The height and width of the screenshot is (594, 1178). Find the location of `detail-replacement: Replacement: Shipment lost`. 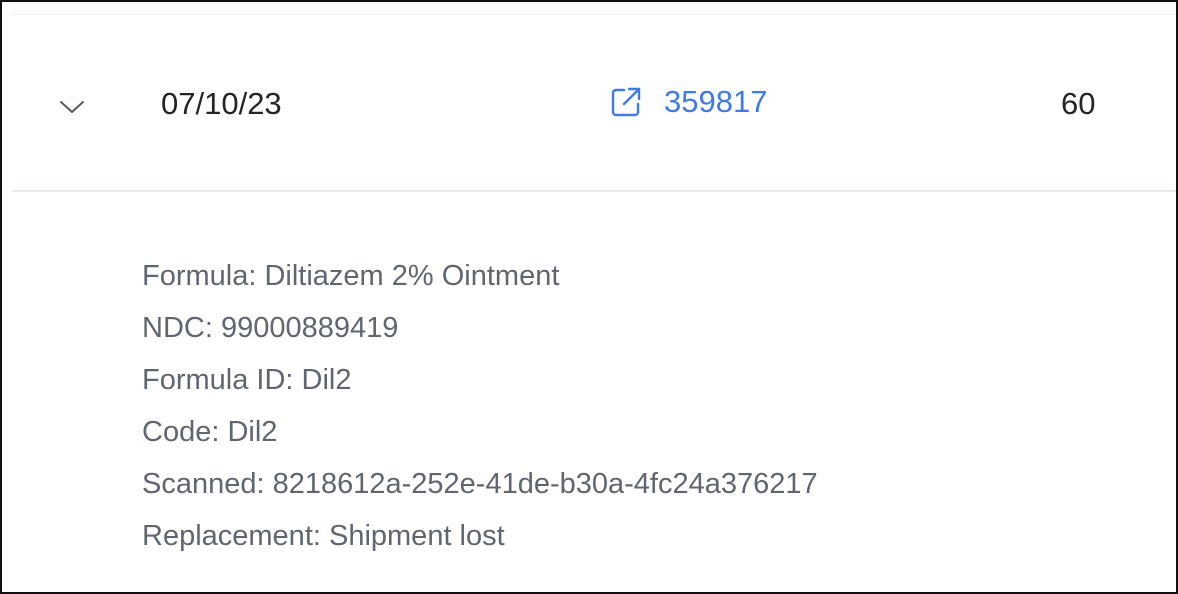

detail-replacement: Replacement: Shipment lost is located at coordinates (323, 536).